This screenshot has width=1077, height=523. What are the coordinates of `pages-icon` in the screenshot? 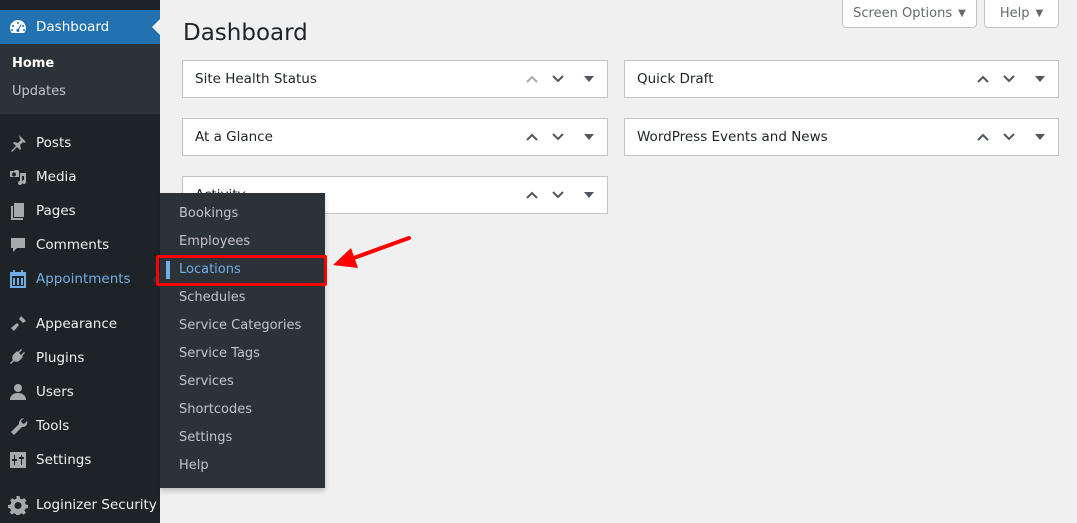 It's located at (18, 211).